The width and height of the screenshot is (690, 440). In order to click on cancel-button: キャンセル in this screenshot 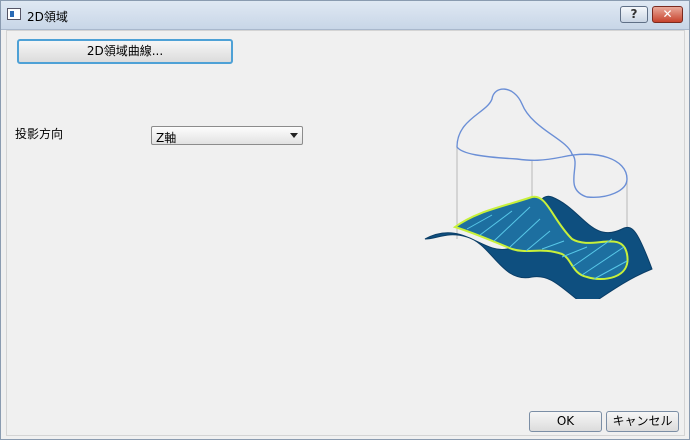, I will do `click(642, 421)`.